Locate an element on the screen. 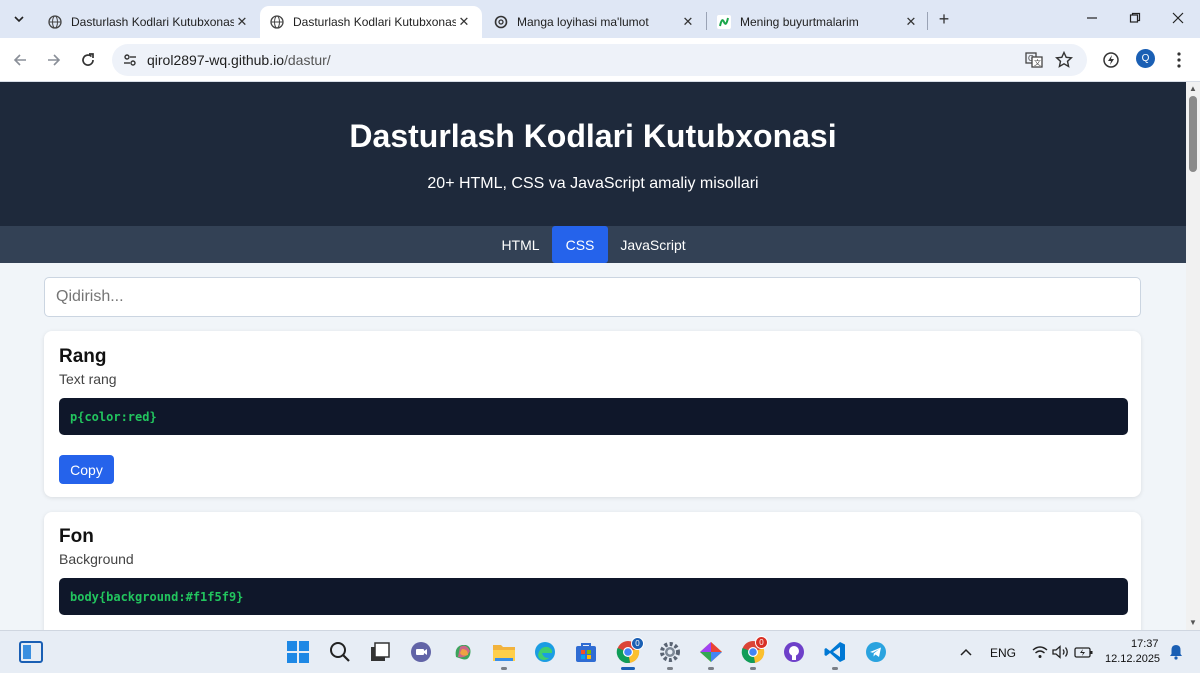 This screenshot has width=1200, height=673. clock-time: 17:37 is located at coordinates (1145, 644).